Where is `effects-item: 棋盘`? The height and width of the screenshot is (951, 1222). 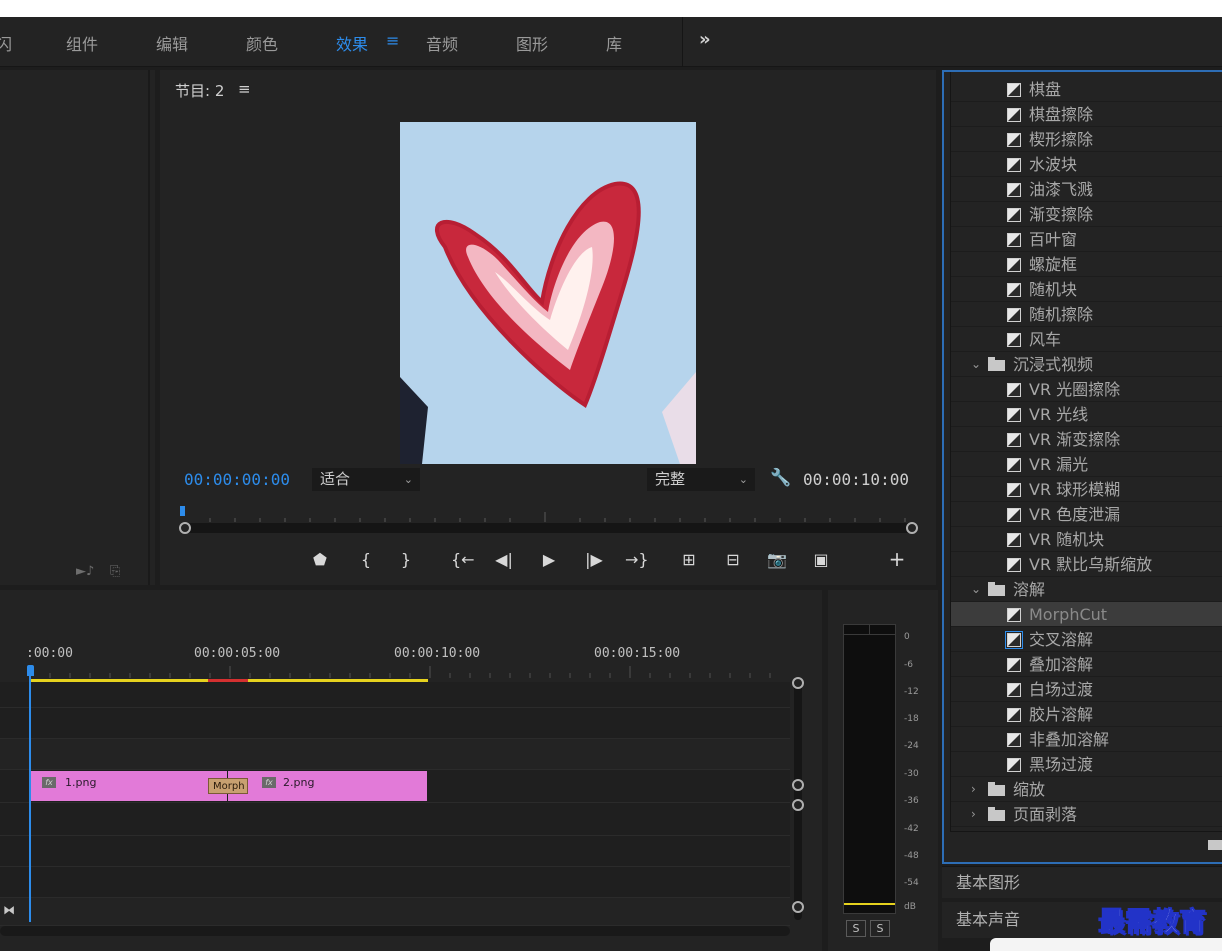 effects-item: 棋盘 is located at coordinates (1086, 89).